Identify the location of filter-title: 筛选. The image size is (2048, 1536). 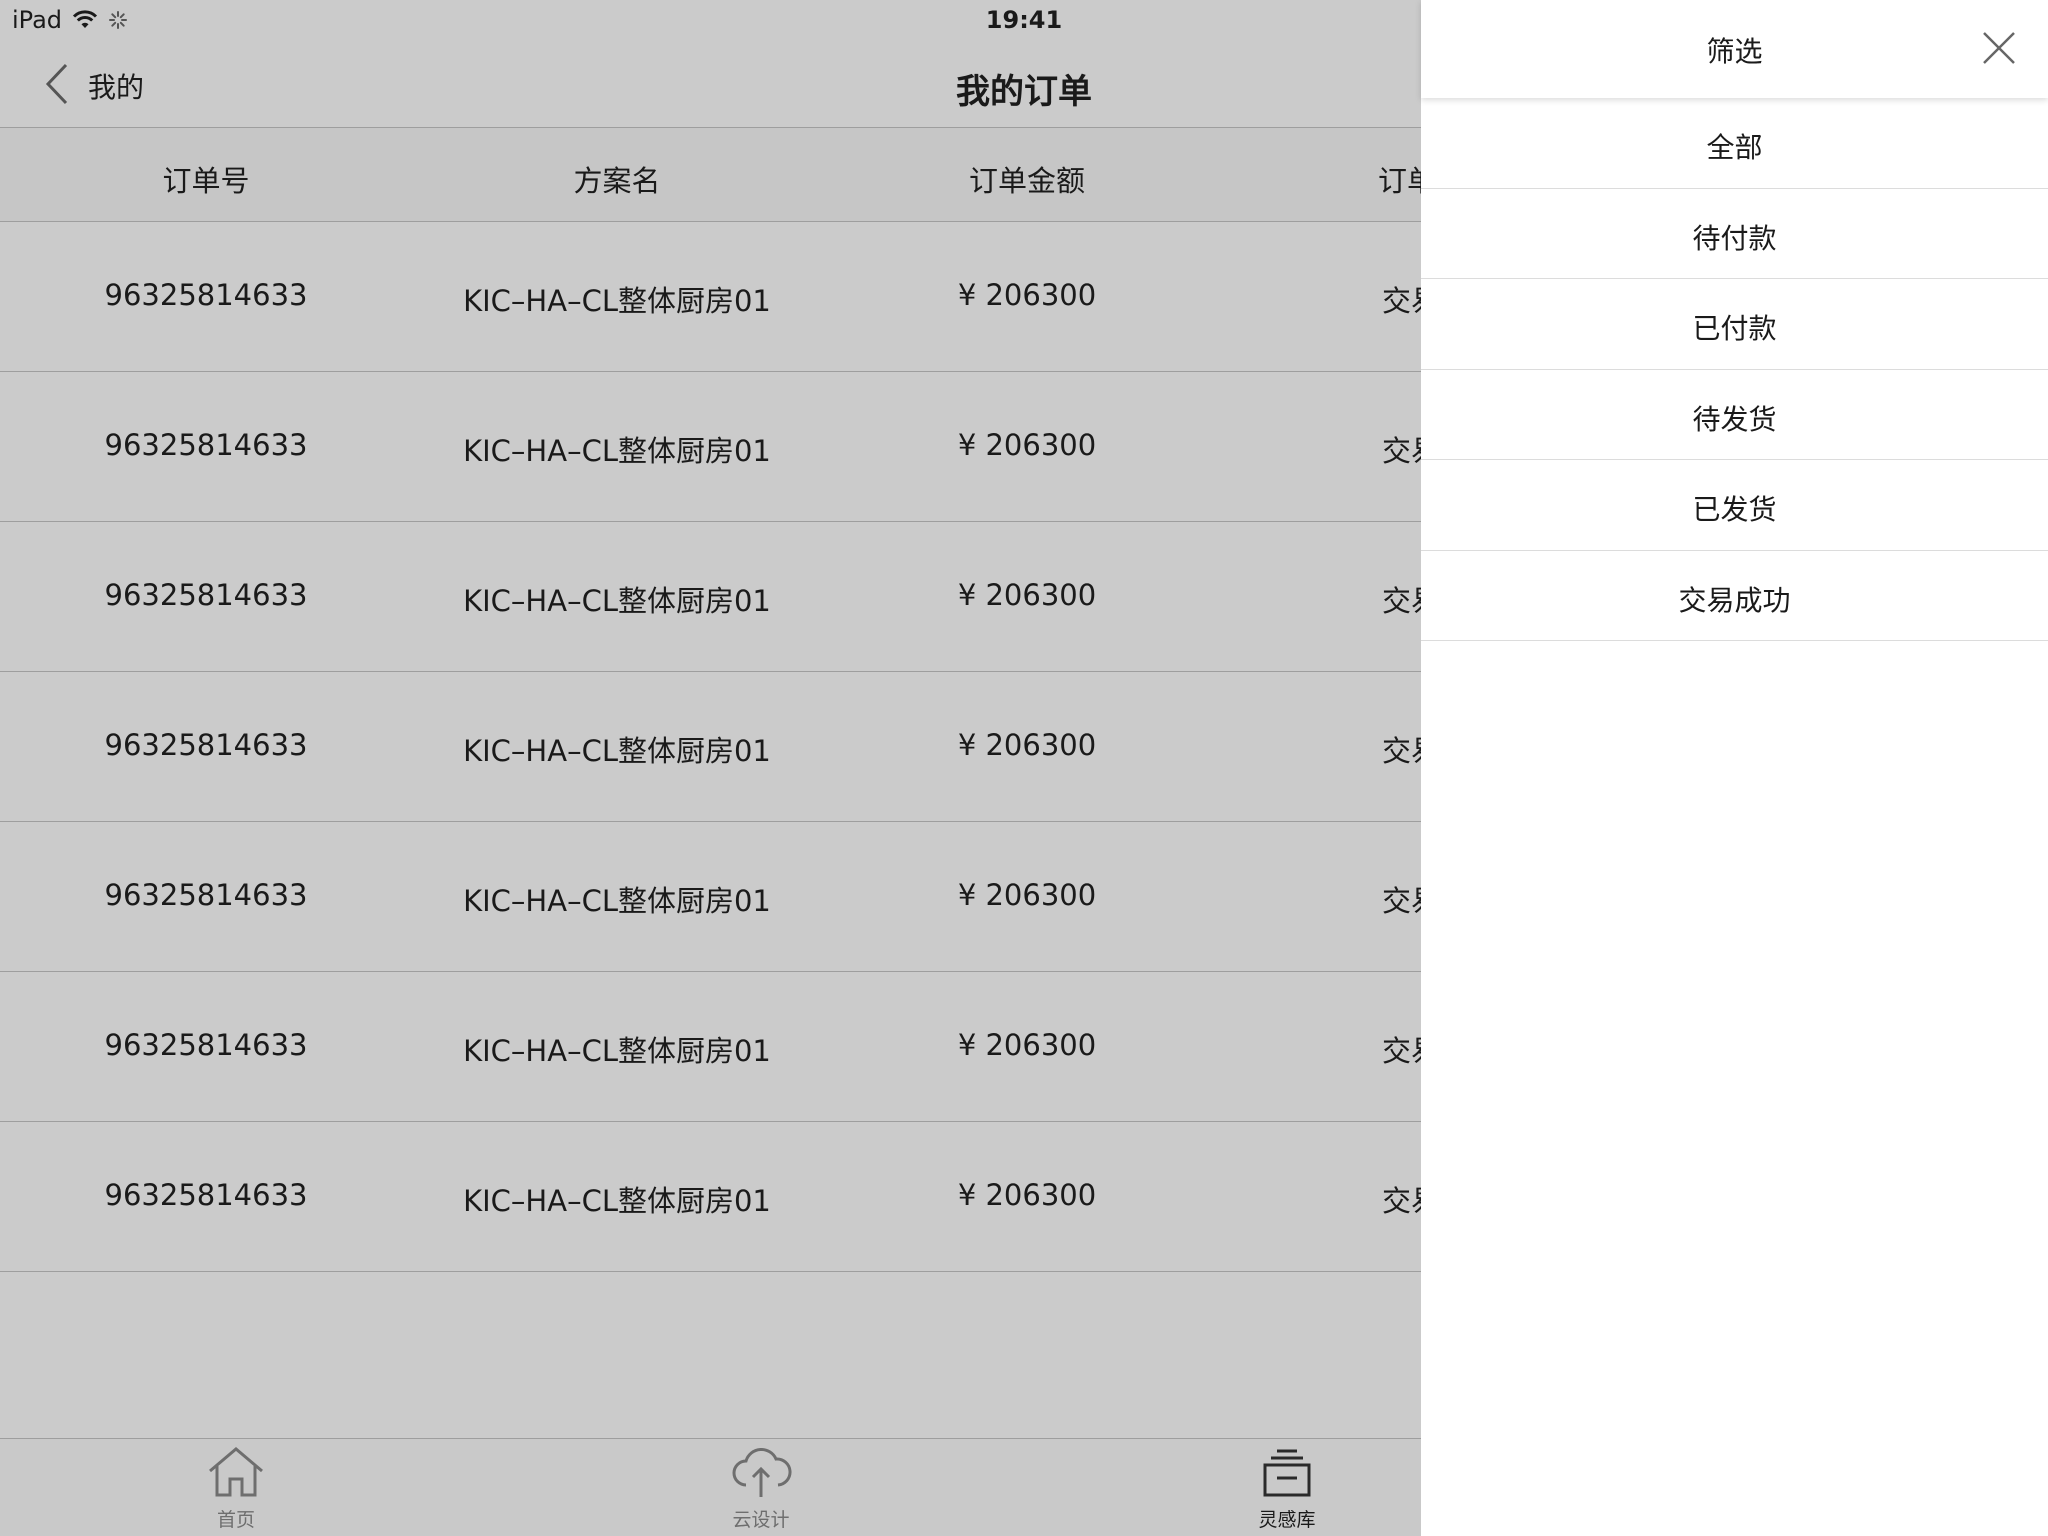
(1734, 51).